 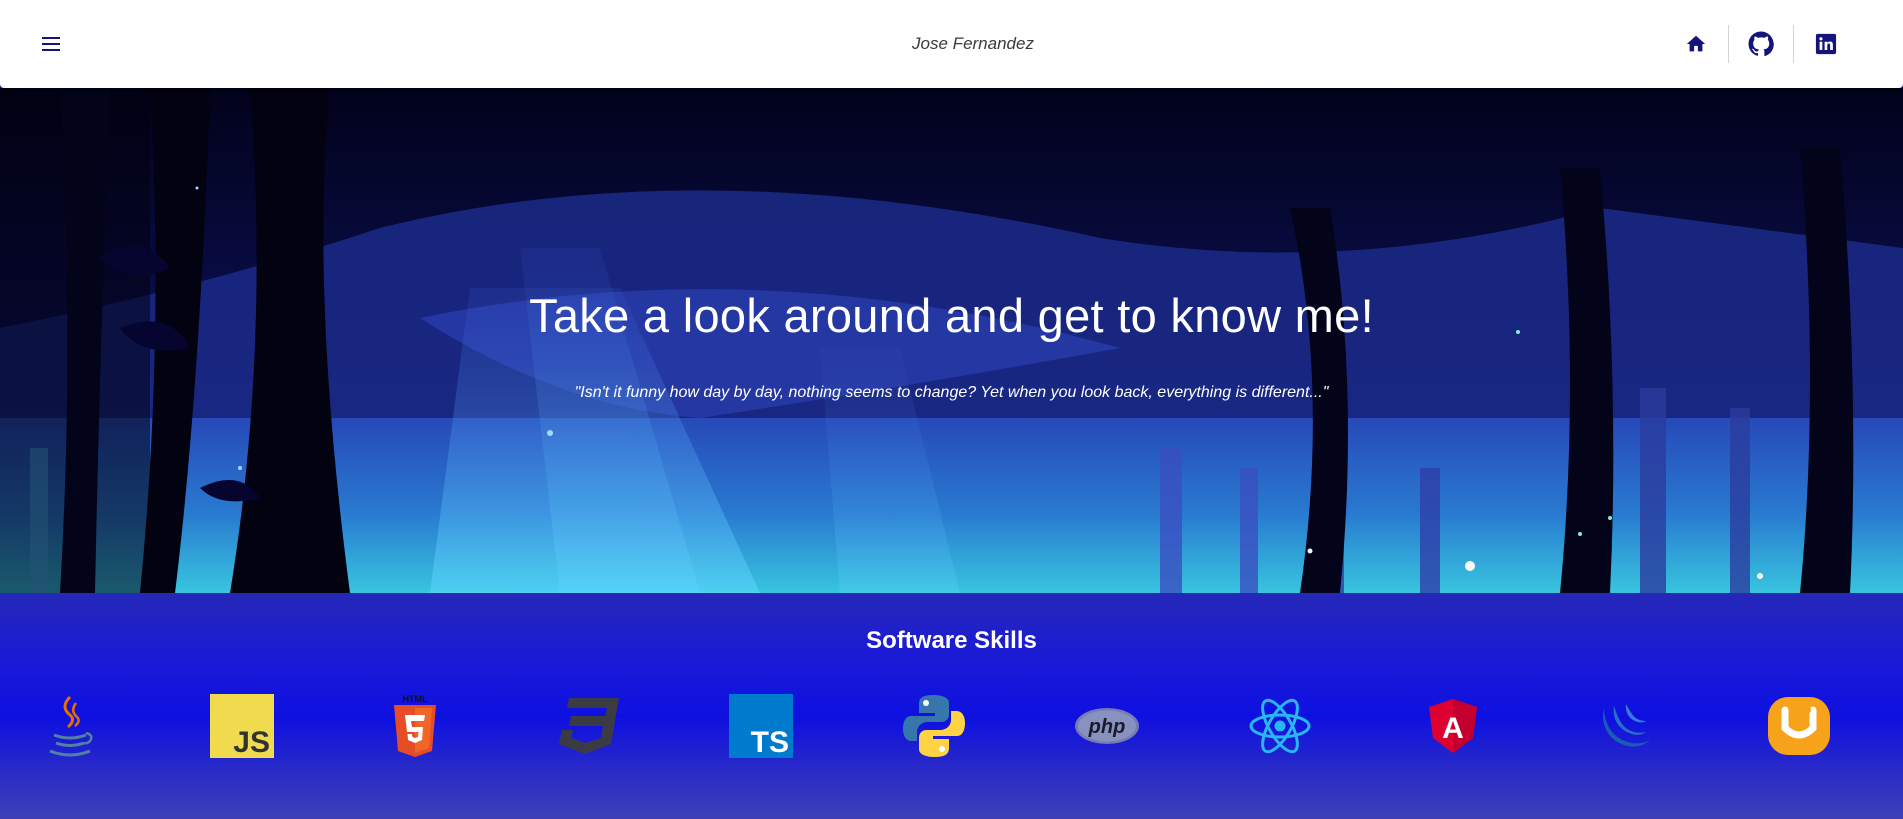 What do you see at coordinates (951, 315) in the screenshot?
I see `hero-title: Take a look around and get to know me!` at bounding box center [951, 315].